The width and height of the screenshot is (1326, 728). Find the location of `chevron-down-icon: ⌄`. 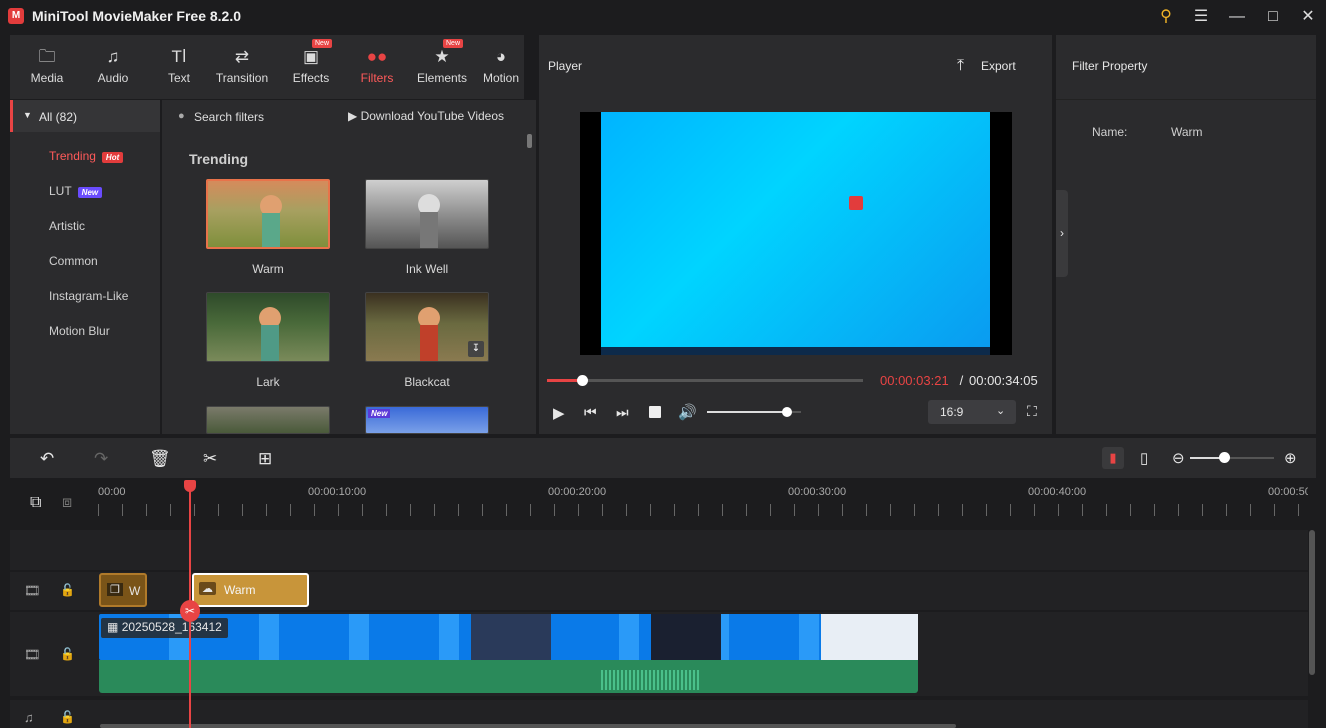

chevron-down-icon: ⌄ is located at coordinates (1001, 411).